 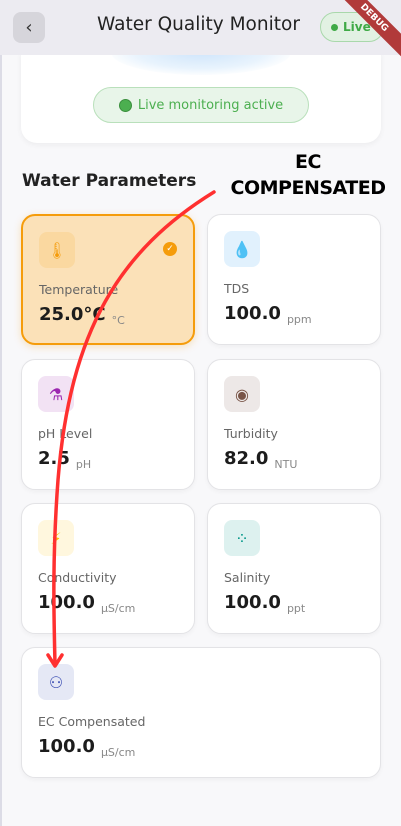 What do you see at coordinates (247, 577) in the screenshot?
I see `parameter-label: Salinity` at bounding box center [247, 577].